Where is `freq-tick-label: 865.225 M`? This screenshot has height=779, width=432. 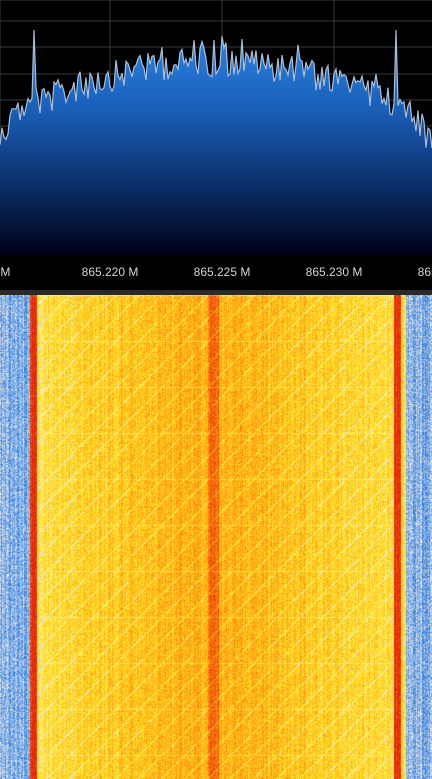
freq-tick-label: 865.225 M is located at coordinates (222, 272).